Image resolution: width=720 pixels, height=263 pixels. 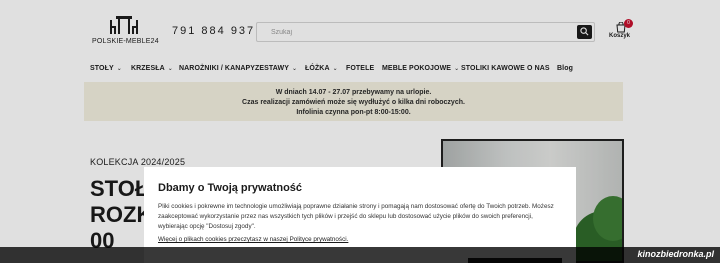 I want to click on watermark-bar, so click(x=360, y=255).